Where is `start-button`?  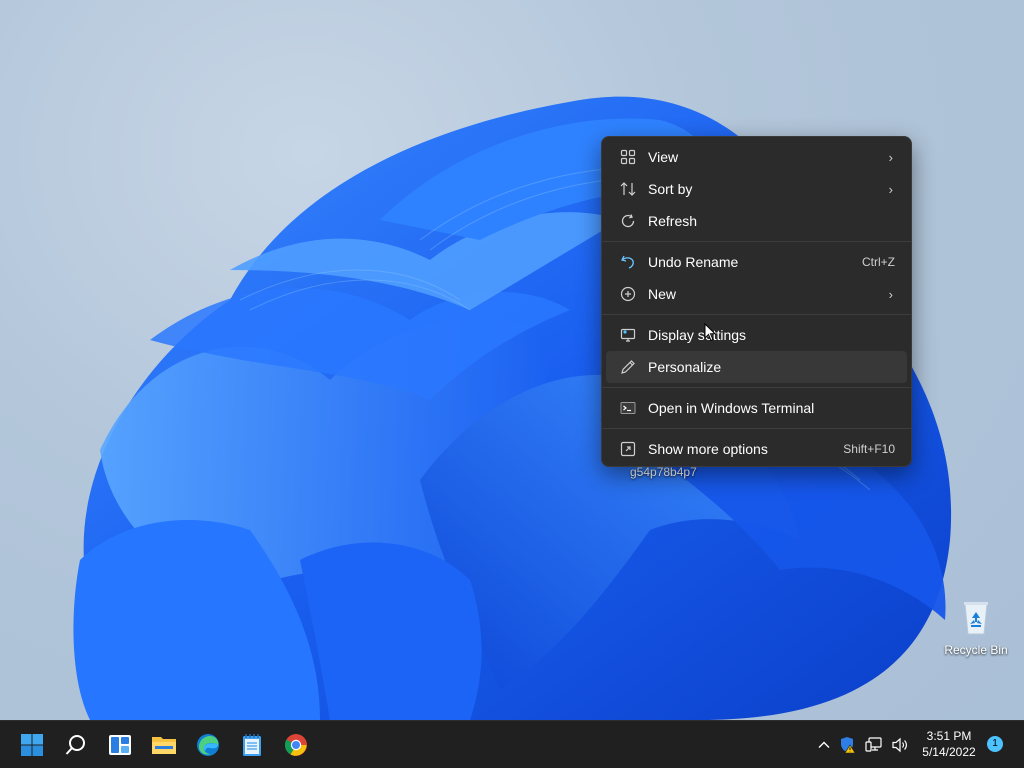 start-button is located at coordinates (32, 745).